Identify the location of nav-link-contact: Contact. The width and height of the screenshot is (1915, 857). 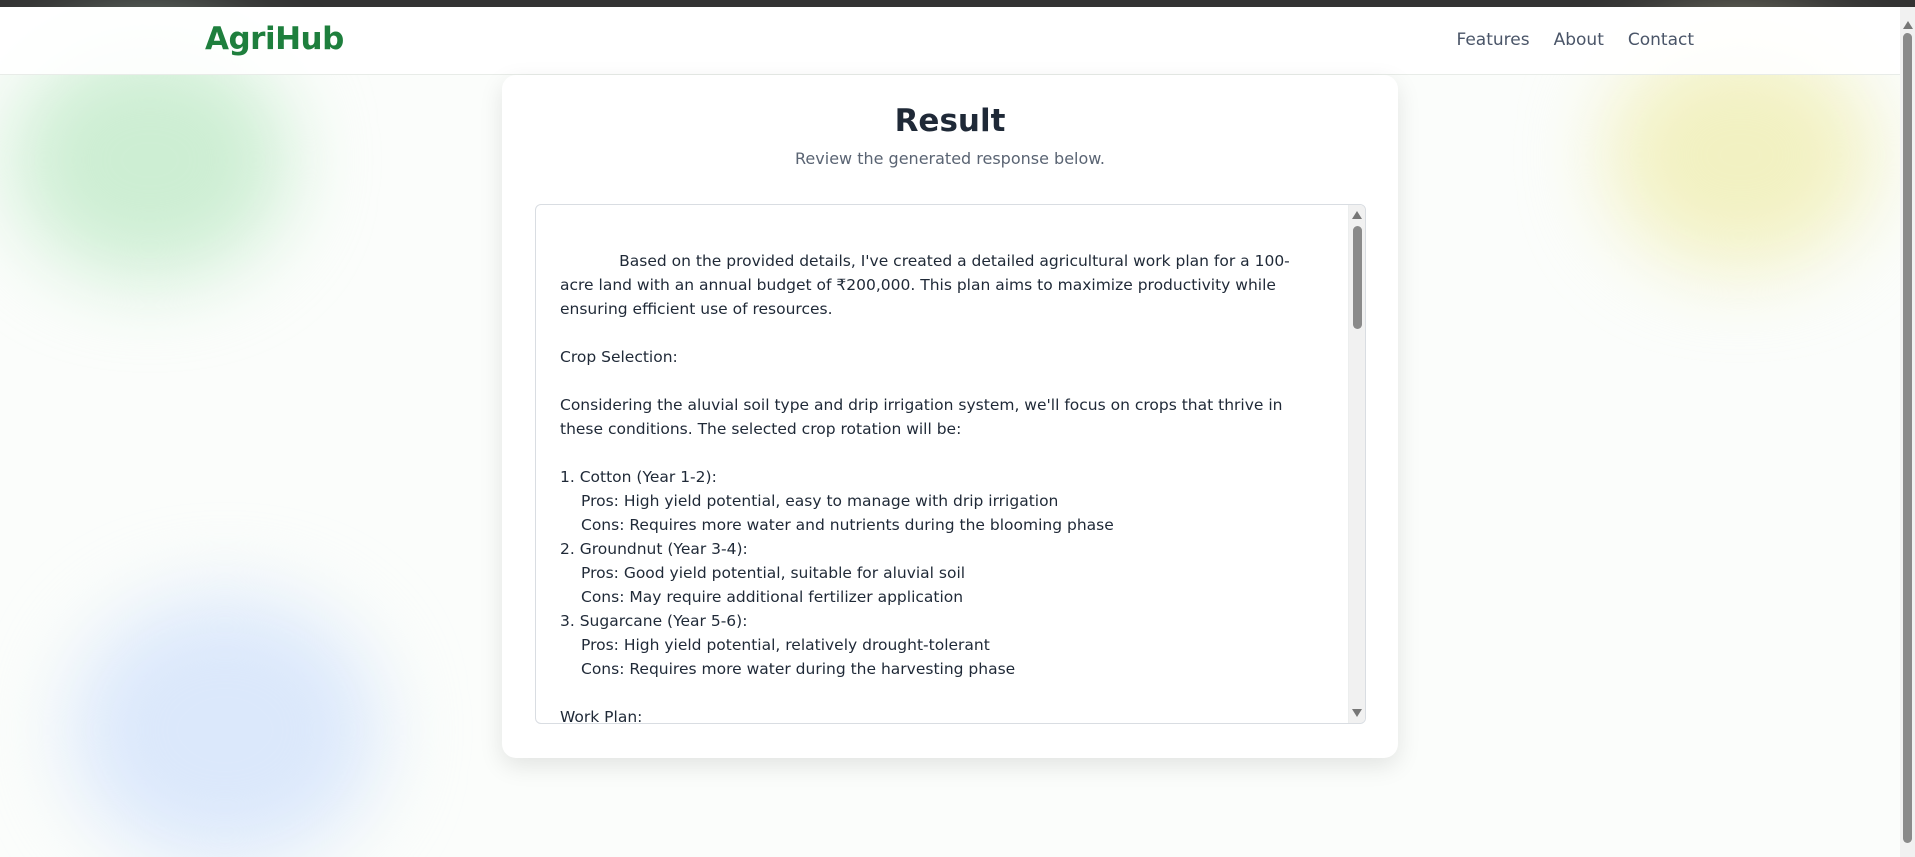
(1661, 40).